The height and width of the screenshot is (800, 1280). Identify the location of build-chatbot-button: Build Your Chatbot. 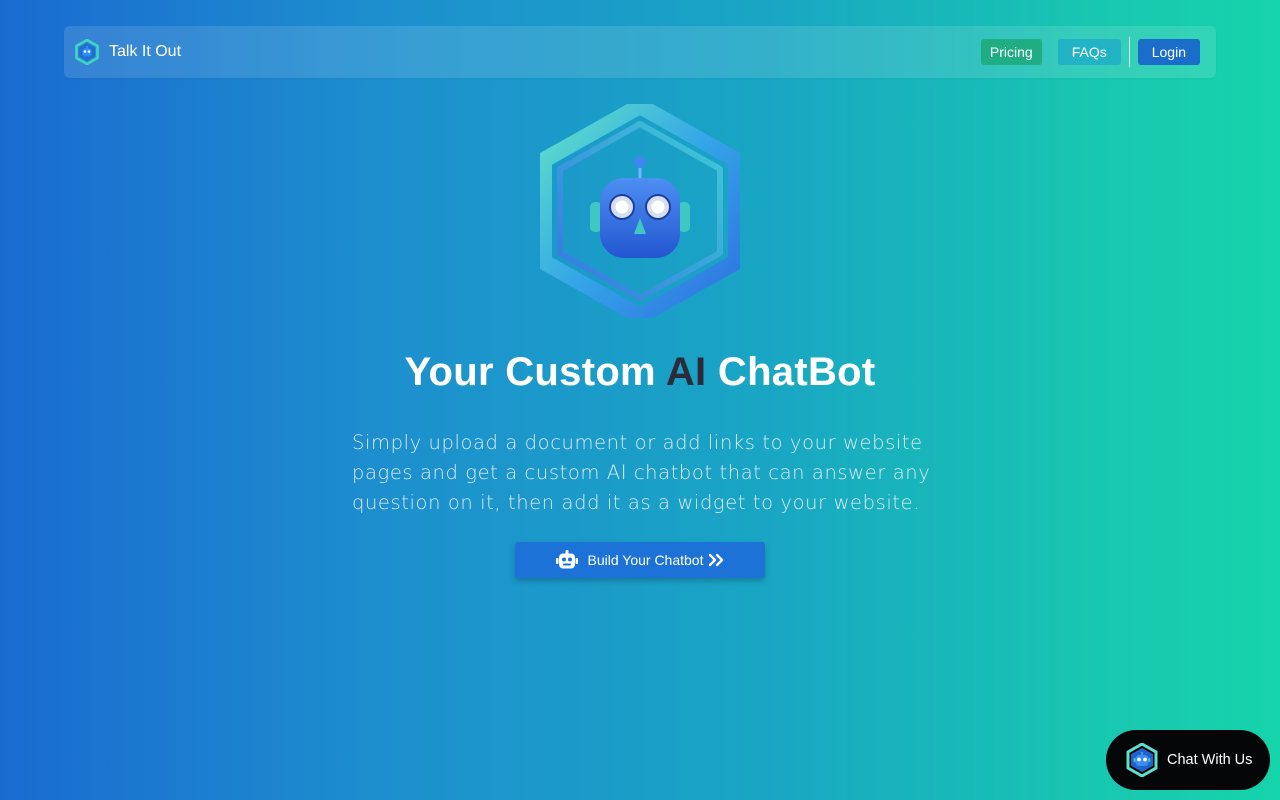
(640, 560).